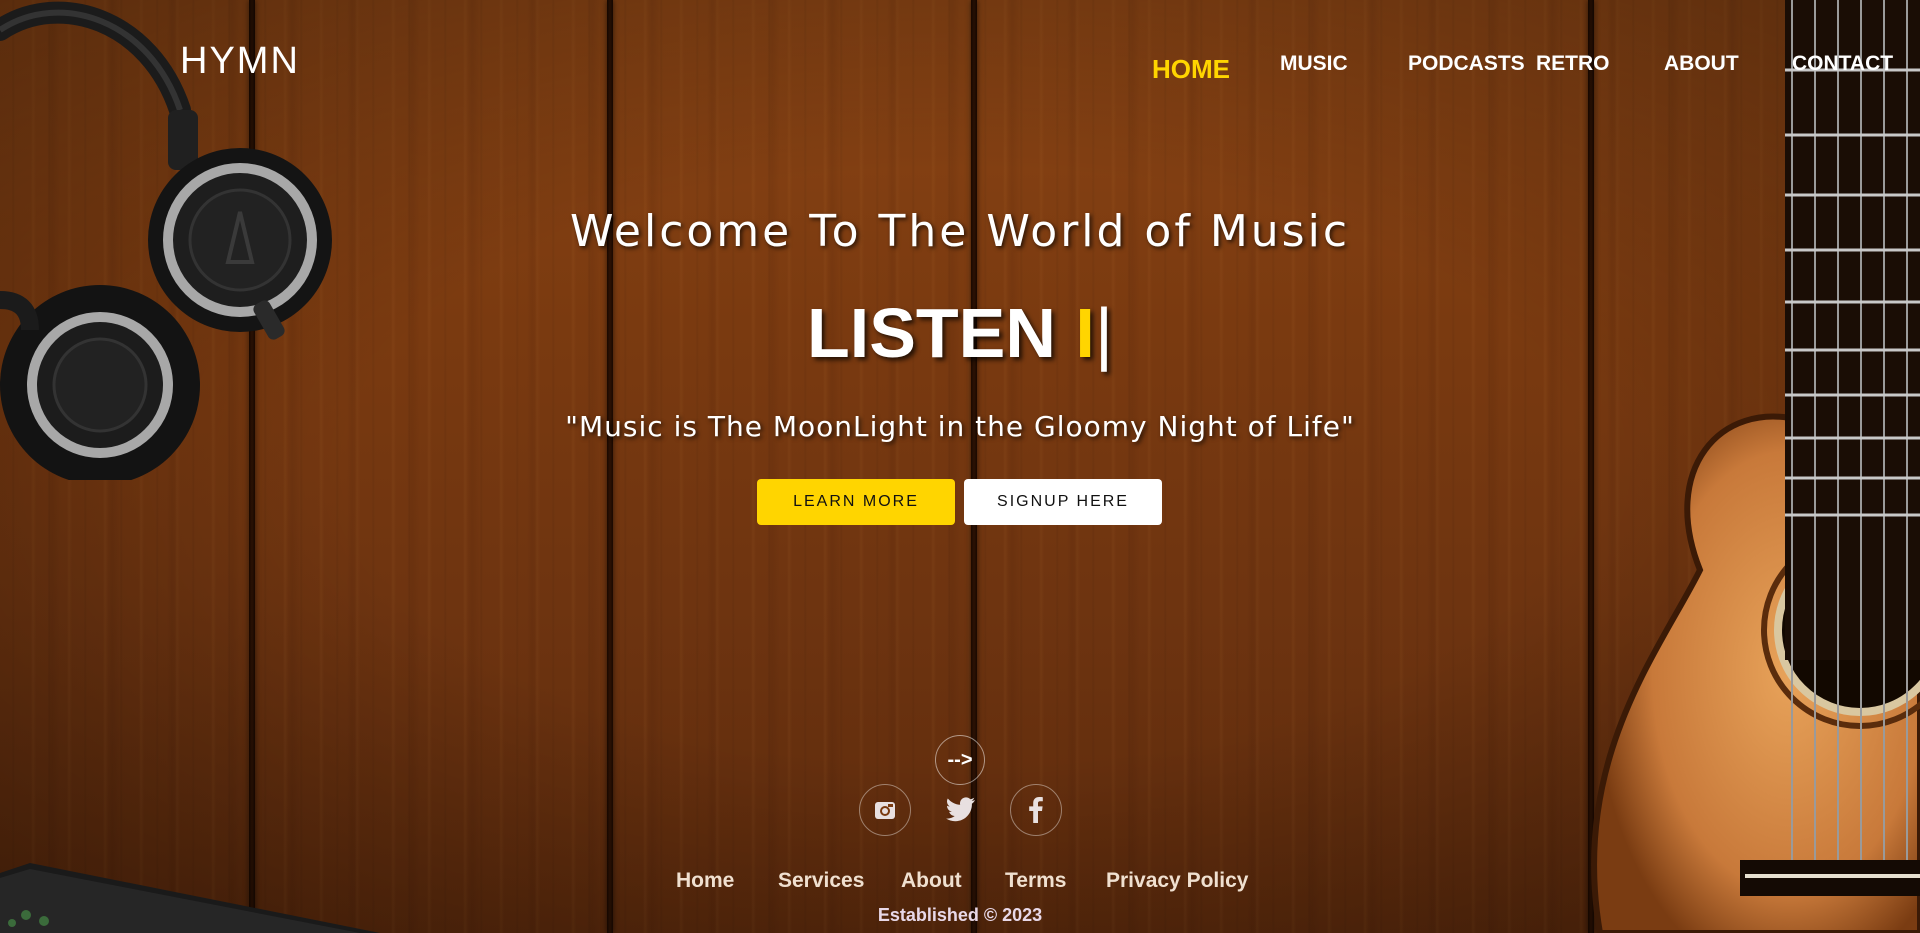 This screenshot has height=933, width=1920. I want to click on facebook-link, so click(1036, 810).